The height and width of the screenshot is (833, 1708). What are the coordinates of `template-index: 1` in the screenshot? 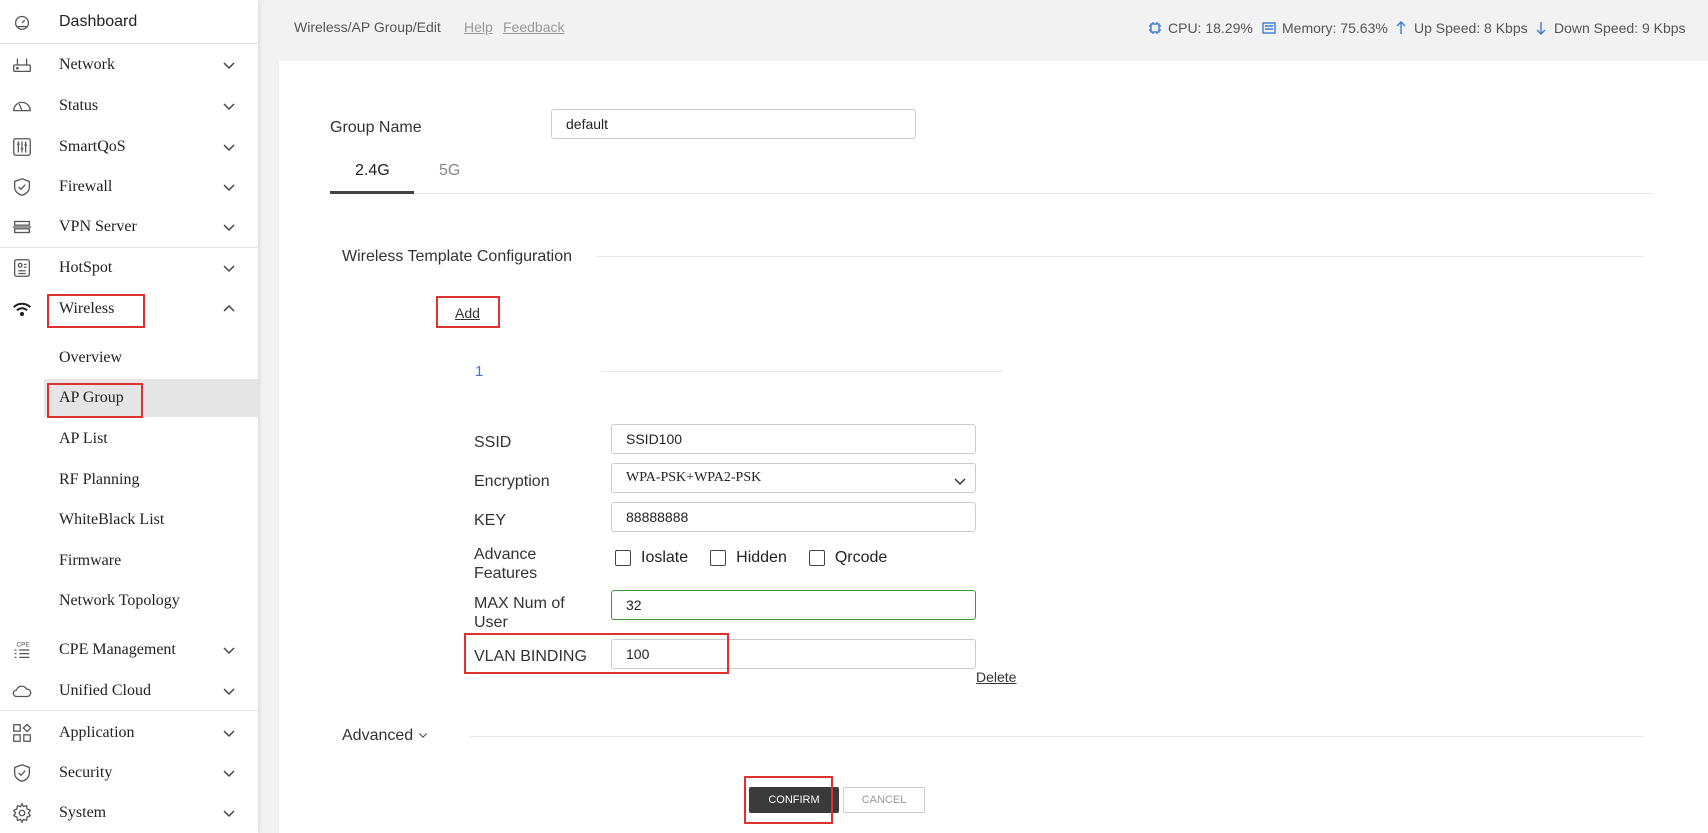 It's located at (479, 371).